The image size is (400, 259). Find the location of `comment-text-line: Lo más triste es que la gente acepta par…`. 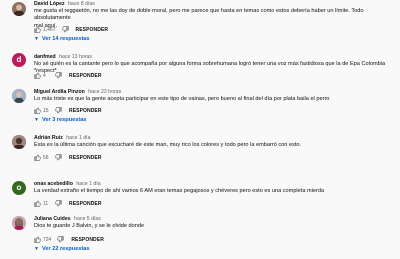

comment-text-line: Lo más triste es que la gente acepta par… is located at coordinates (182, 99).